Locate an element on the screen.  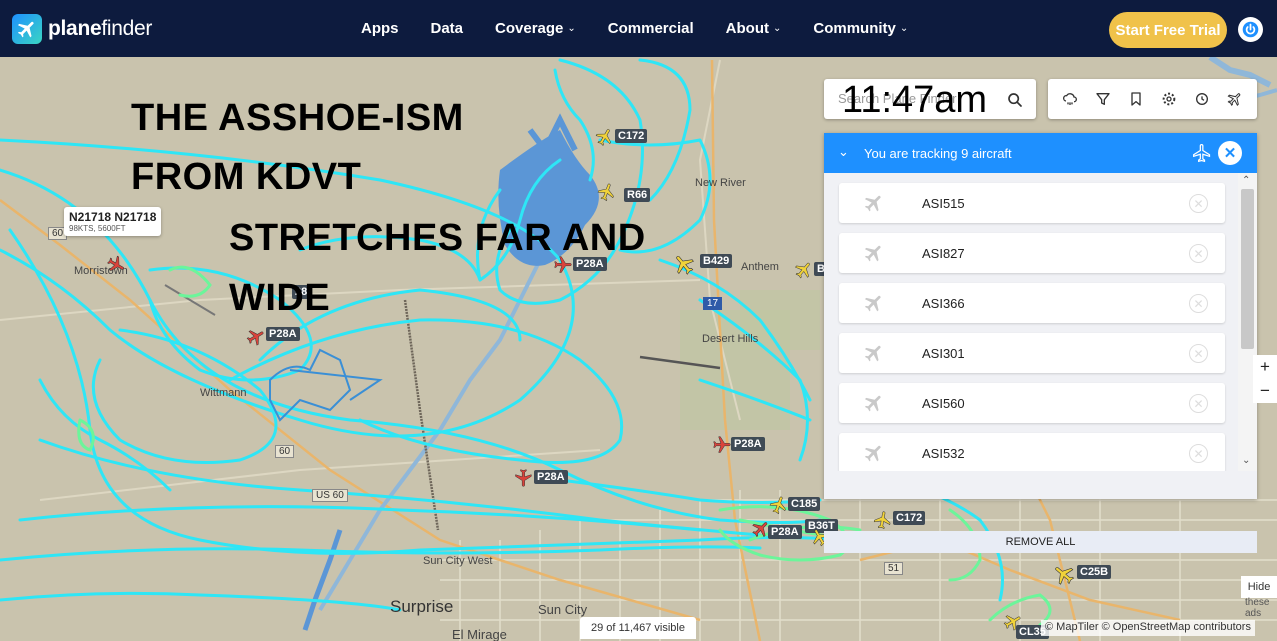
highway-60-shield: 60 is located at coordinates (285, 451).